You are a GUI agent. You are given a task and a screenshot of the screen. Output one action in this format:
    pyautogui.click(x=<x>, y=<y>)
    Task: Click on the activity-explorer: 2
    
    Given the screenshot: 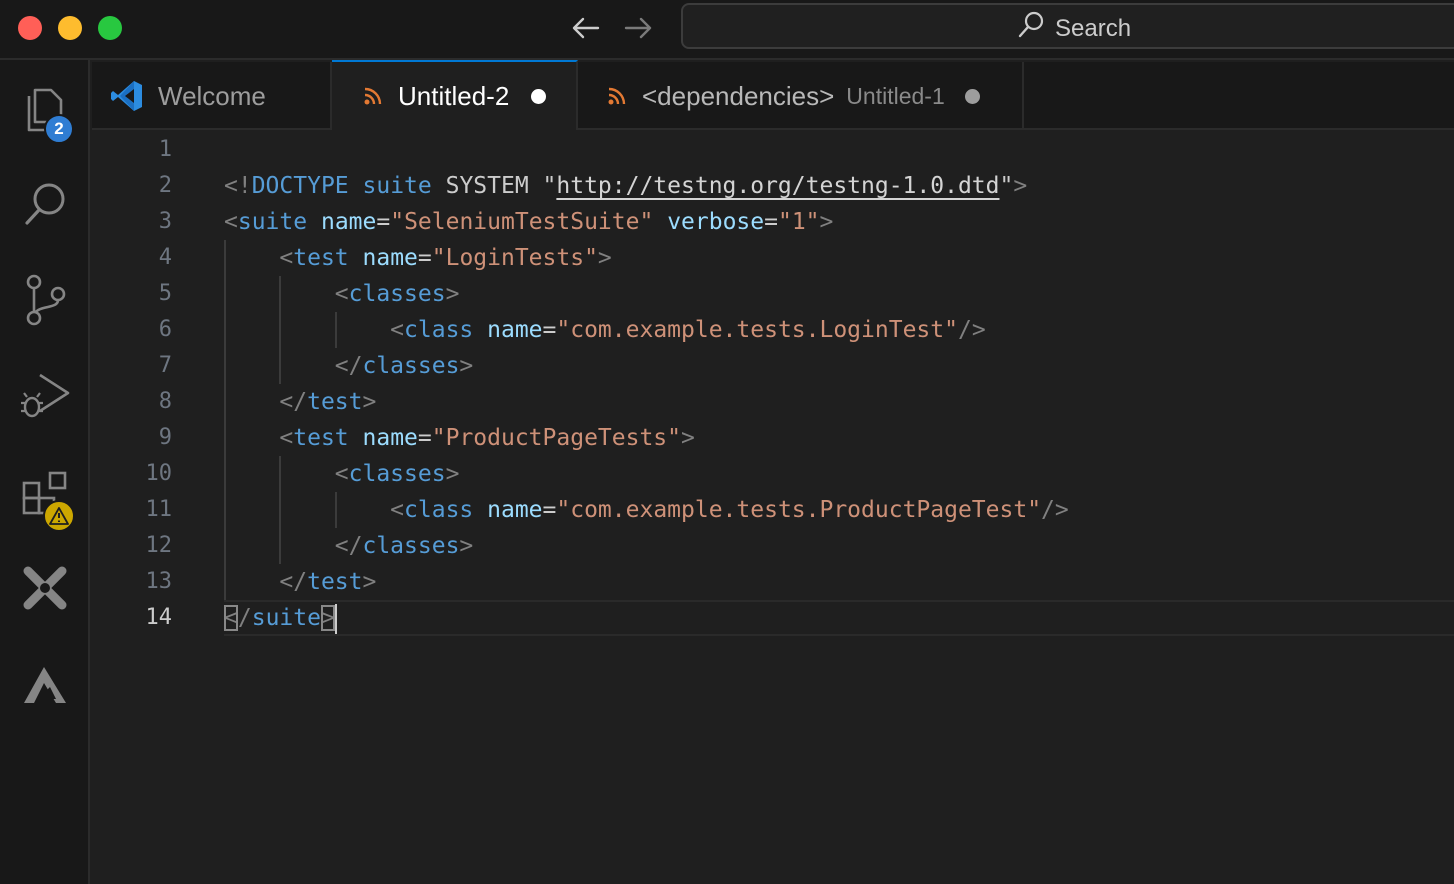 What is the action you would take?
    pyautogui.click(x=45, y=113)
    